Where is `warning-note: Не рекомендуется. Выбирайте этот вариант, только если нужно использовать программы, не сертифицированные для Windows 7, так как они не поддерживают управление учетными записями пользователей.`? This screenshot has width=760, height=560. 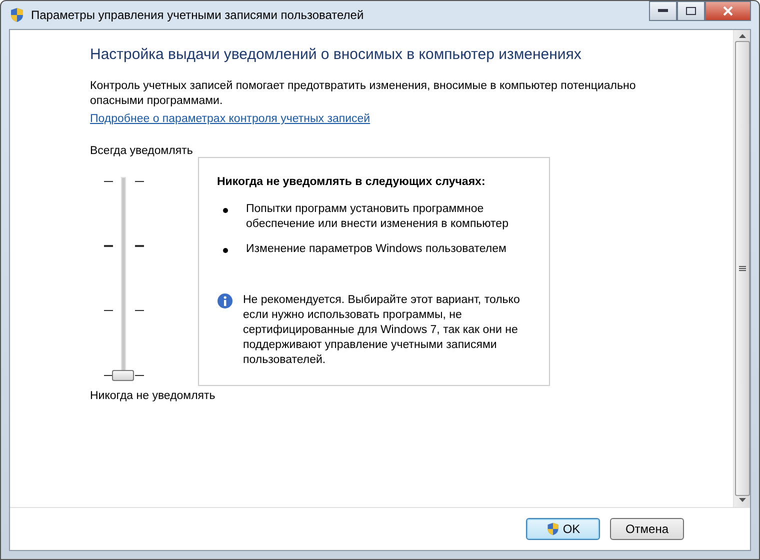 warning-note: Не рекомендуется. Выбирайте этот вариант, только если нужно использовать программы, не сертифицированные для Windows 7, так как они не поддерживают управление учетными записями пользователей. is located at coordinates (382, 330).